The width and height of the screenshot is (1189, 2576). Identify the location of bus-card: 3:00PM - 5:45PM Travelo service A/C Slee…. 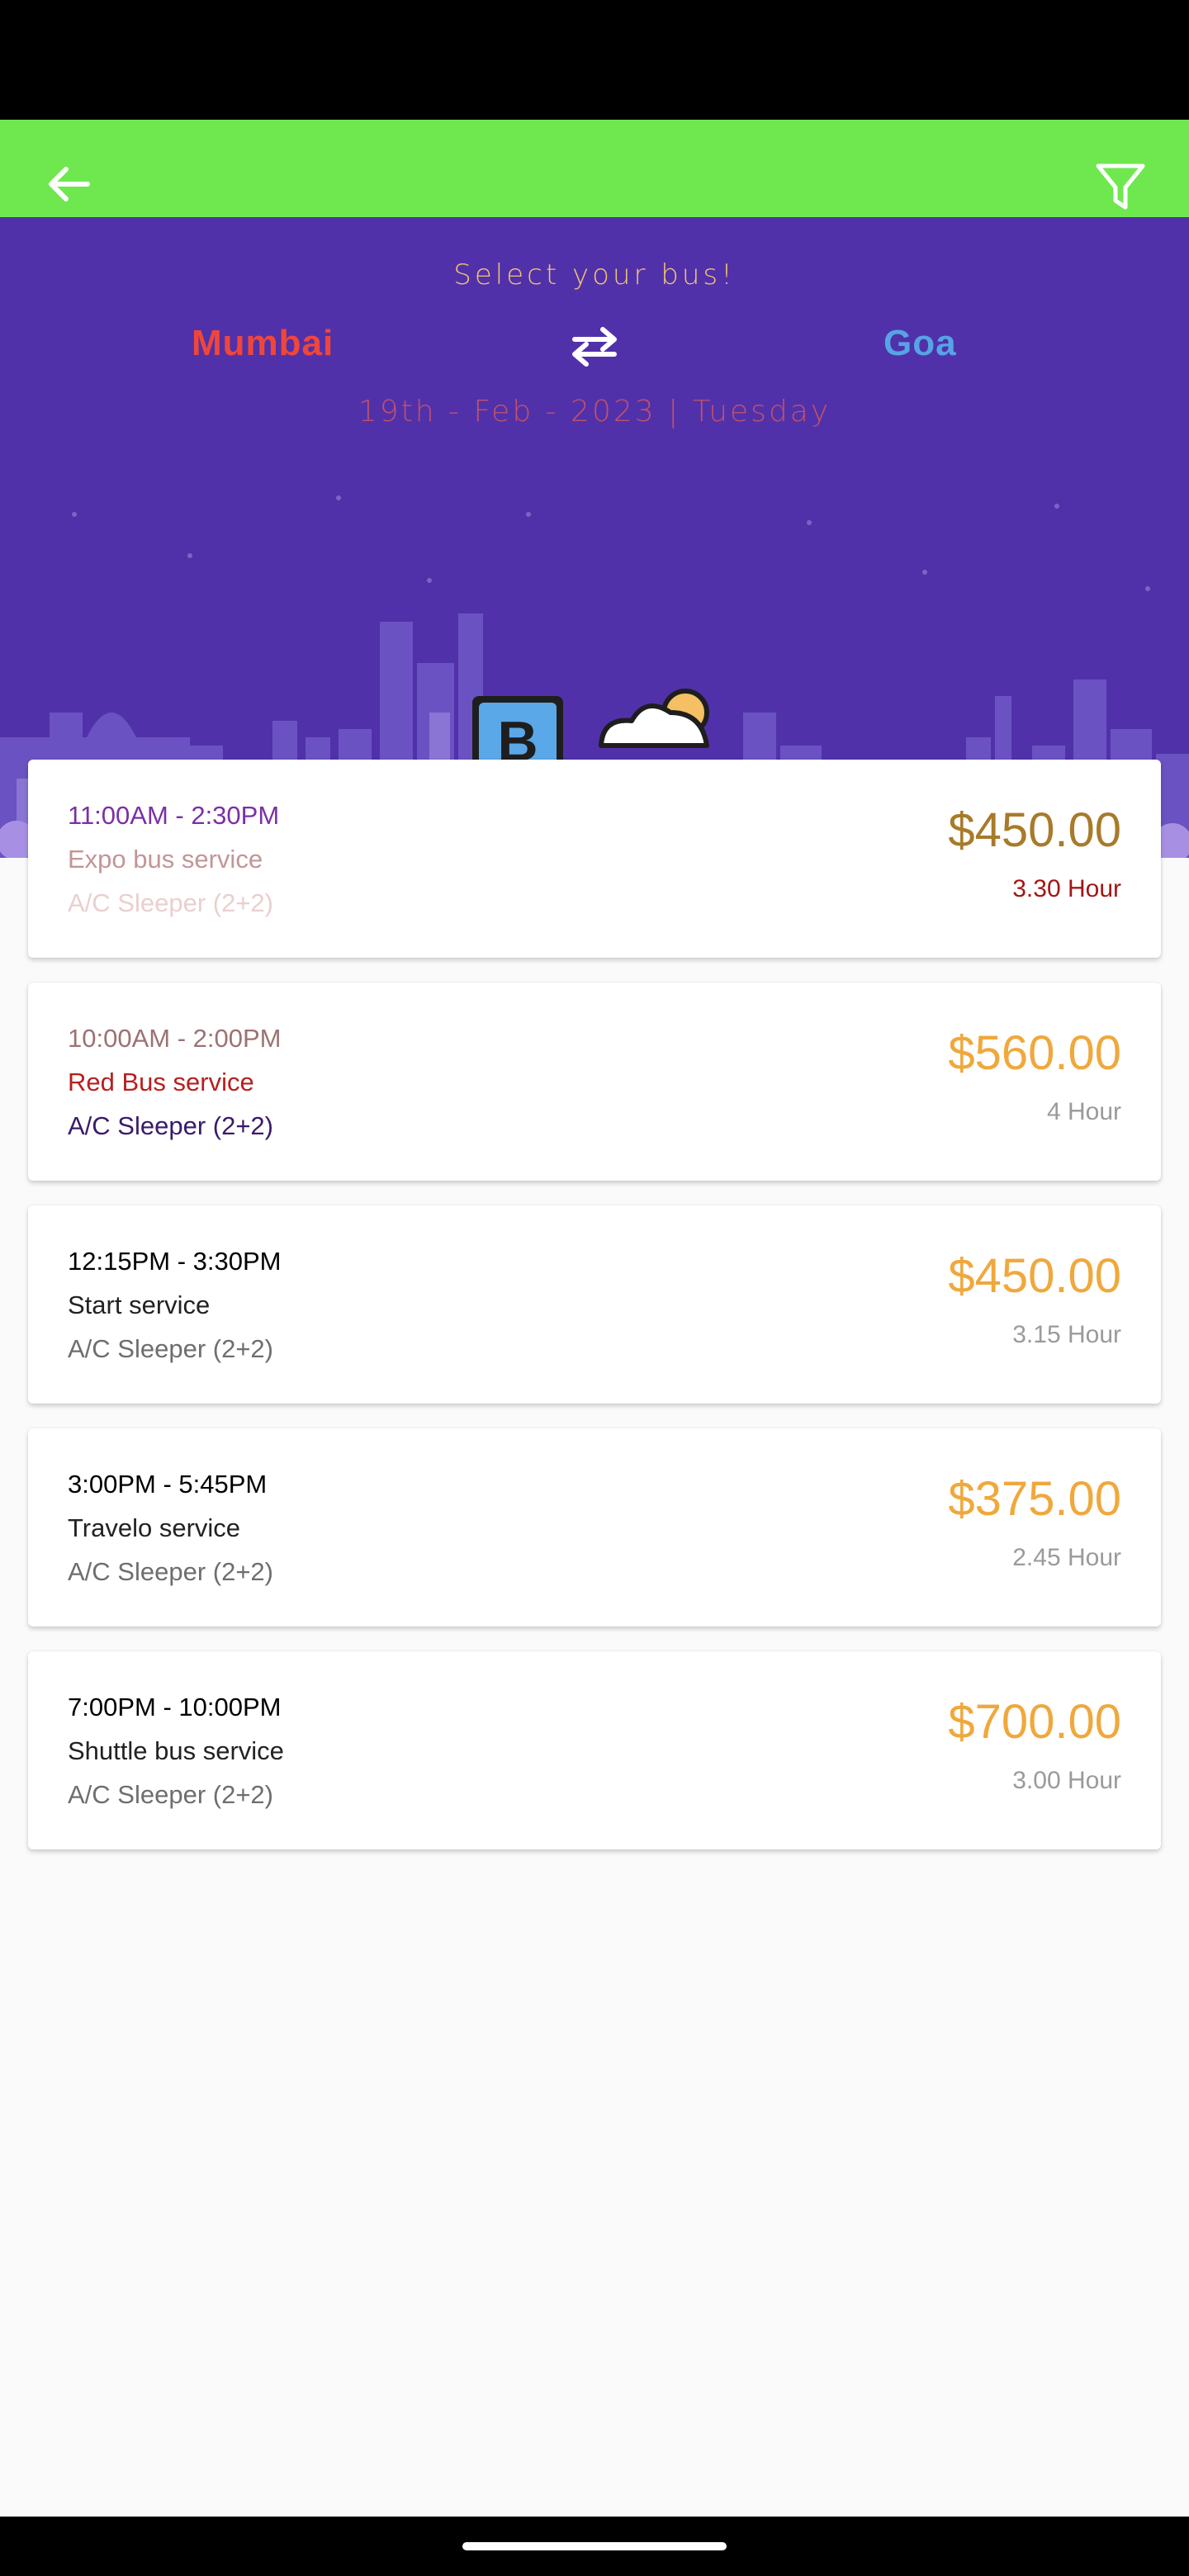
(594, 1527).